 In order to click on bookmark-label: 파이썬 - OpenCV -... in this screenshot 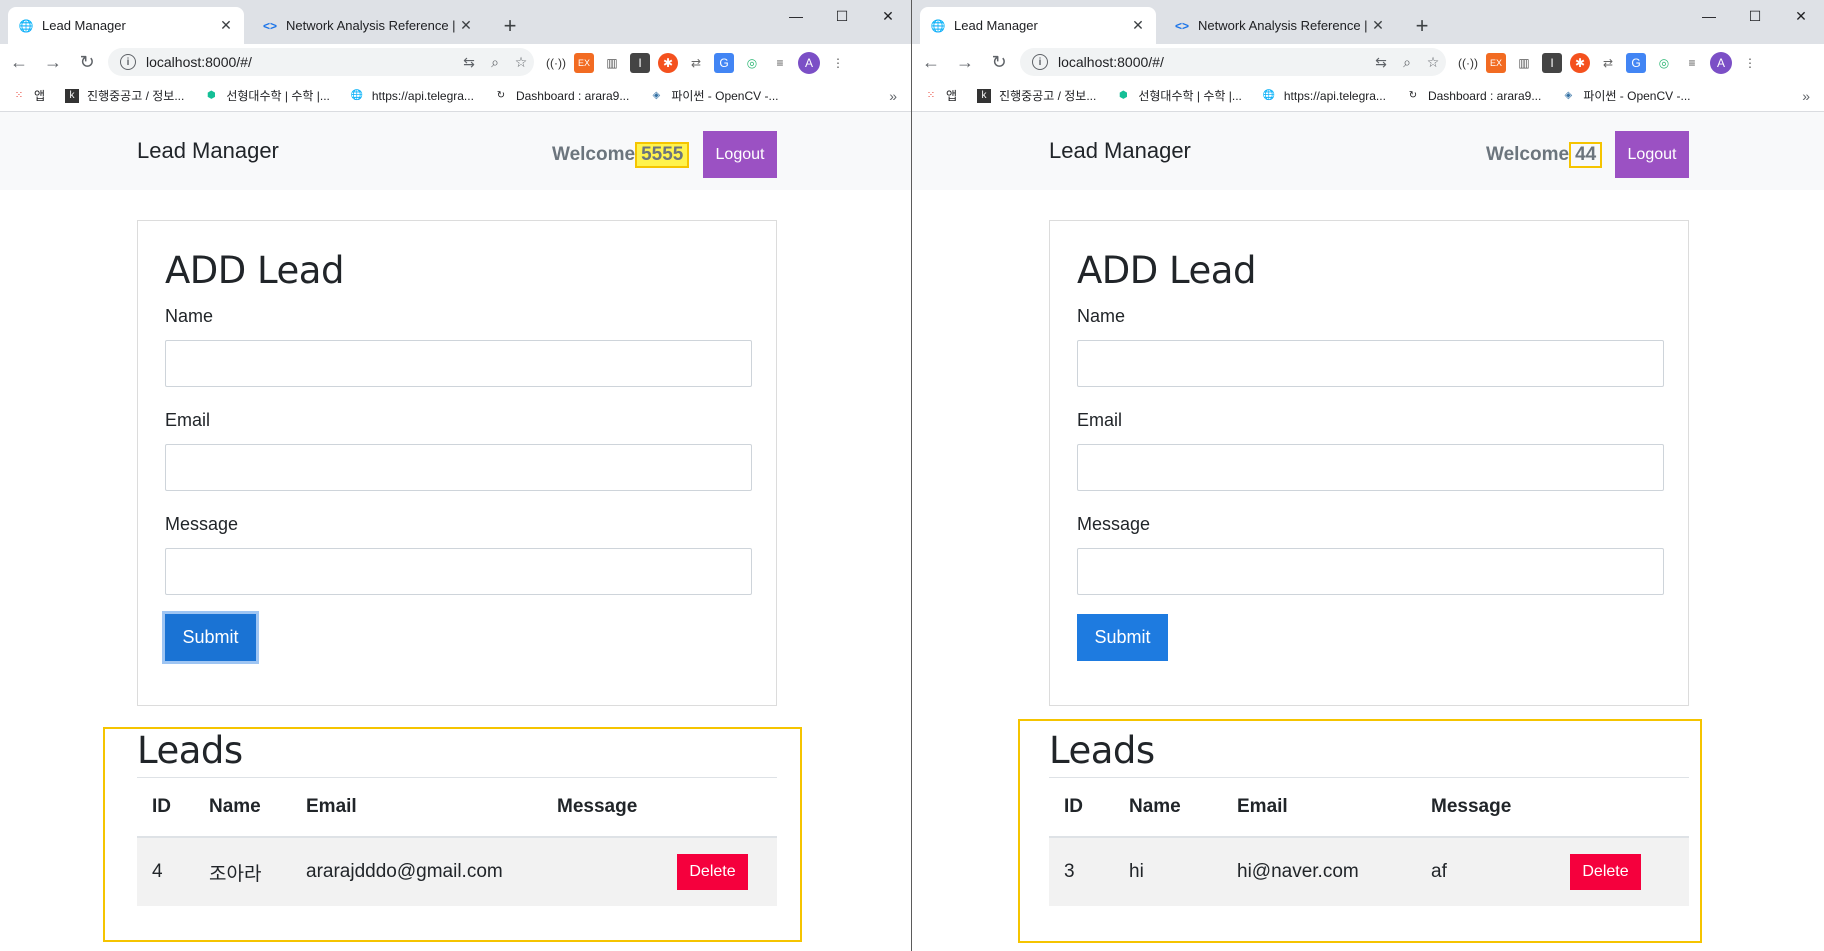, I will do `click(1637, 96)`.